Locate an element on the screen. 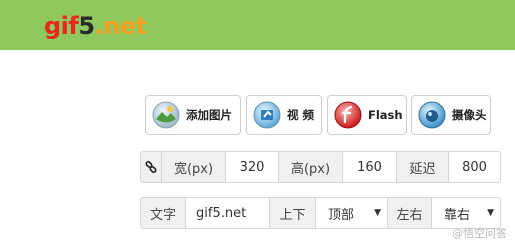 Image resolution: width=515 pixels, height=244 pixels. size-settings-group: 宽(px) 320 高(px) 160 延迟 800 is located at coordinates (320, 167).